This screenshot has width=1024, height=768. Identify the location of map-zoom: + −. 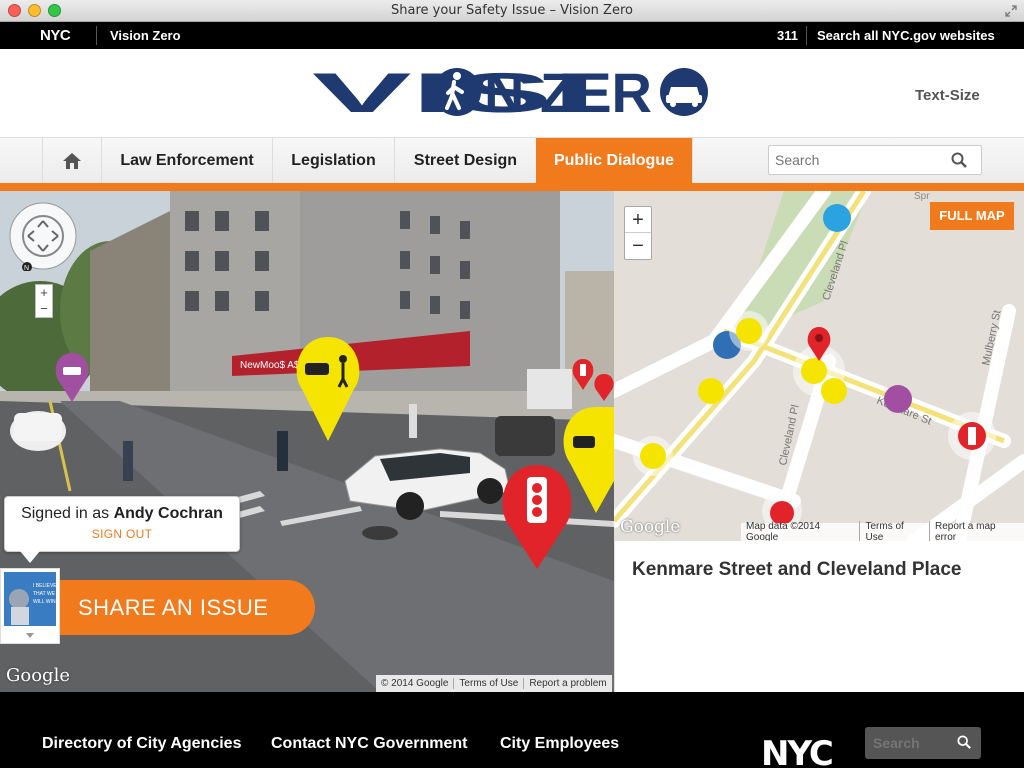
(638, 233).